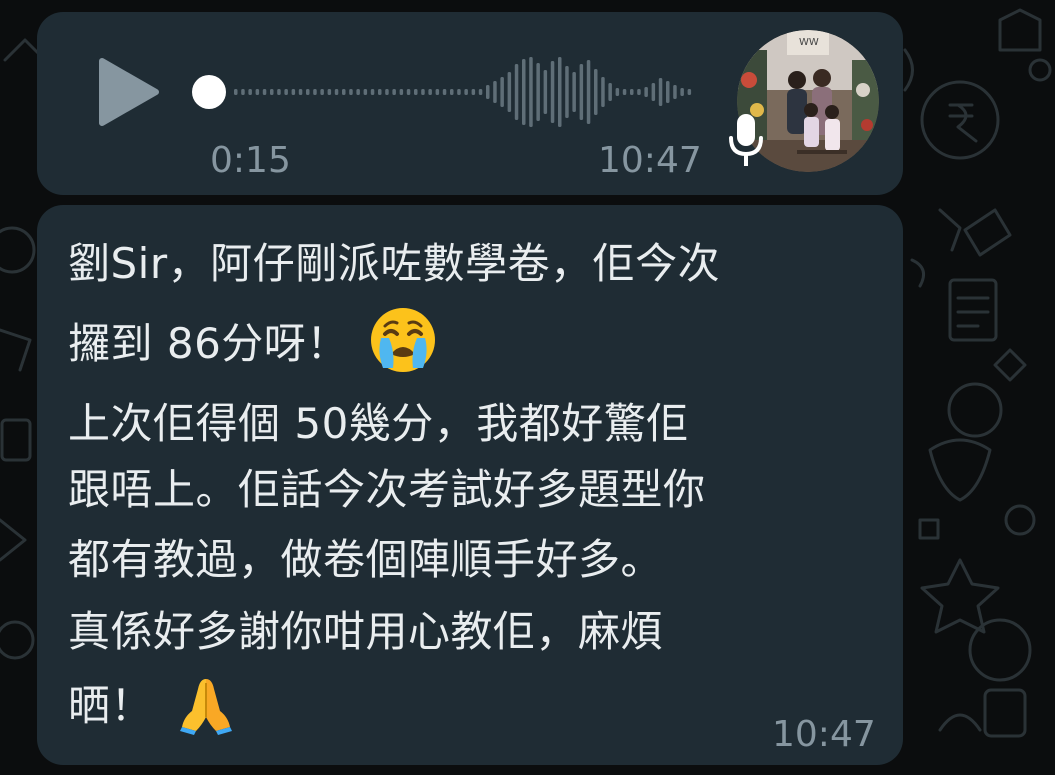  I want to click on message-line-2: 攞到 86分呀！, so click(253, 341).